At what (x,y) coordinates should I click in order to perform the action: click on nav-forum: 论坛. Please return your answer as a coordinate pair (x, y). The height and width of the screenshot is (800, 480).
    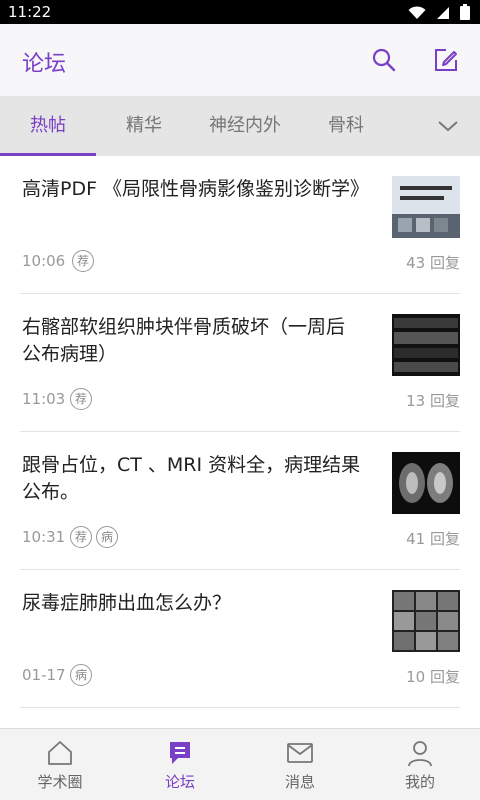
    Looking at the image, I should click on (180, 764).